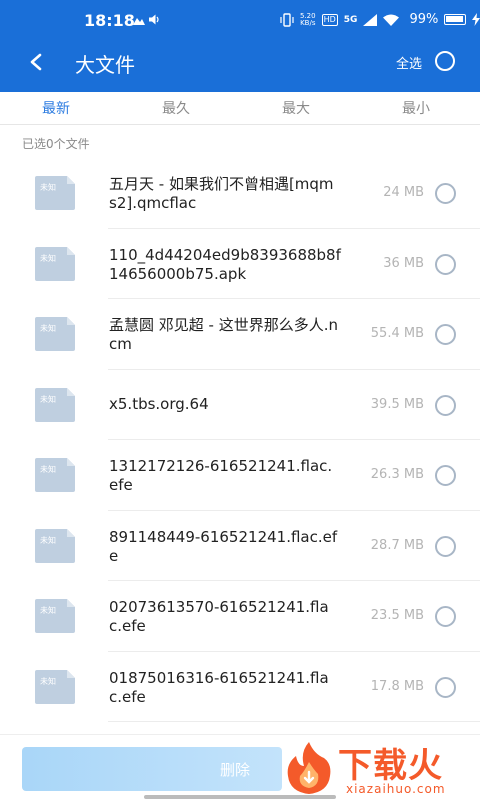 The width and height of the screenshot is (480, 800). I want to click on file-name: 孟慧圆 邓见超 - 这世界那么多人.ncm, so click(223, 334).